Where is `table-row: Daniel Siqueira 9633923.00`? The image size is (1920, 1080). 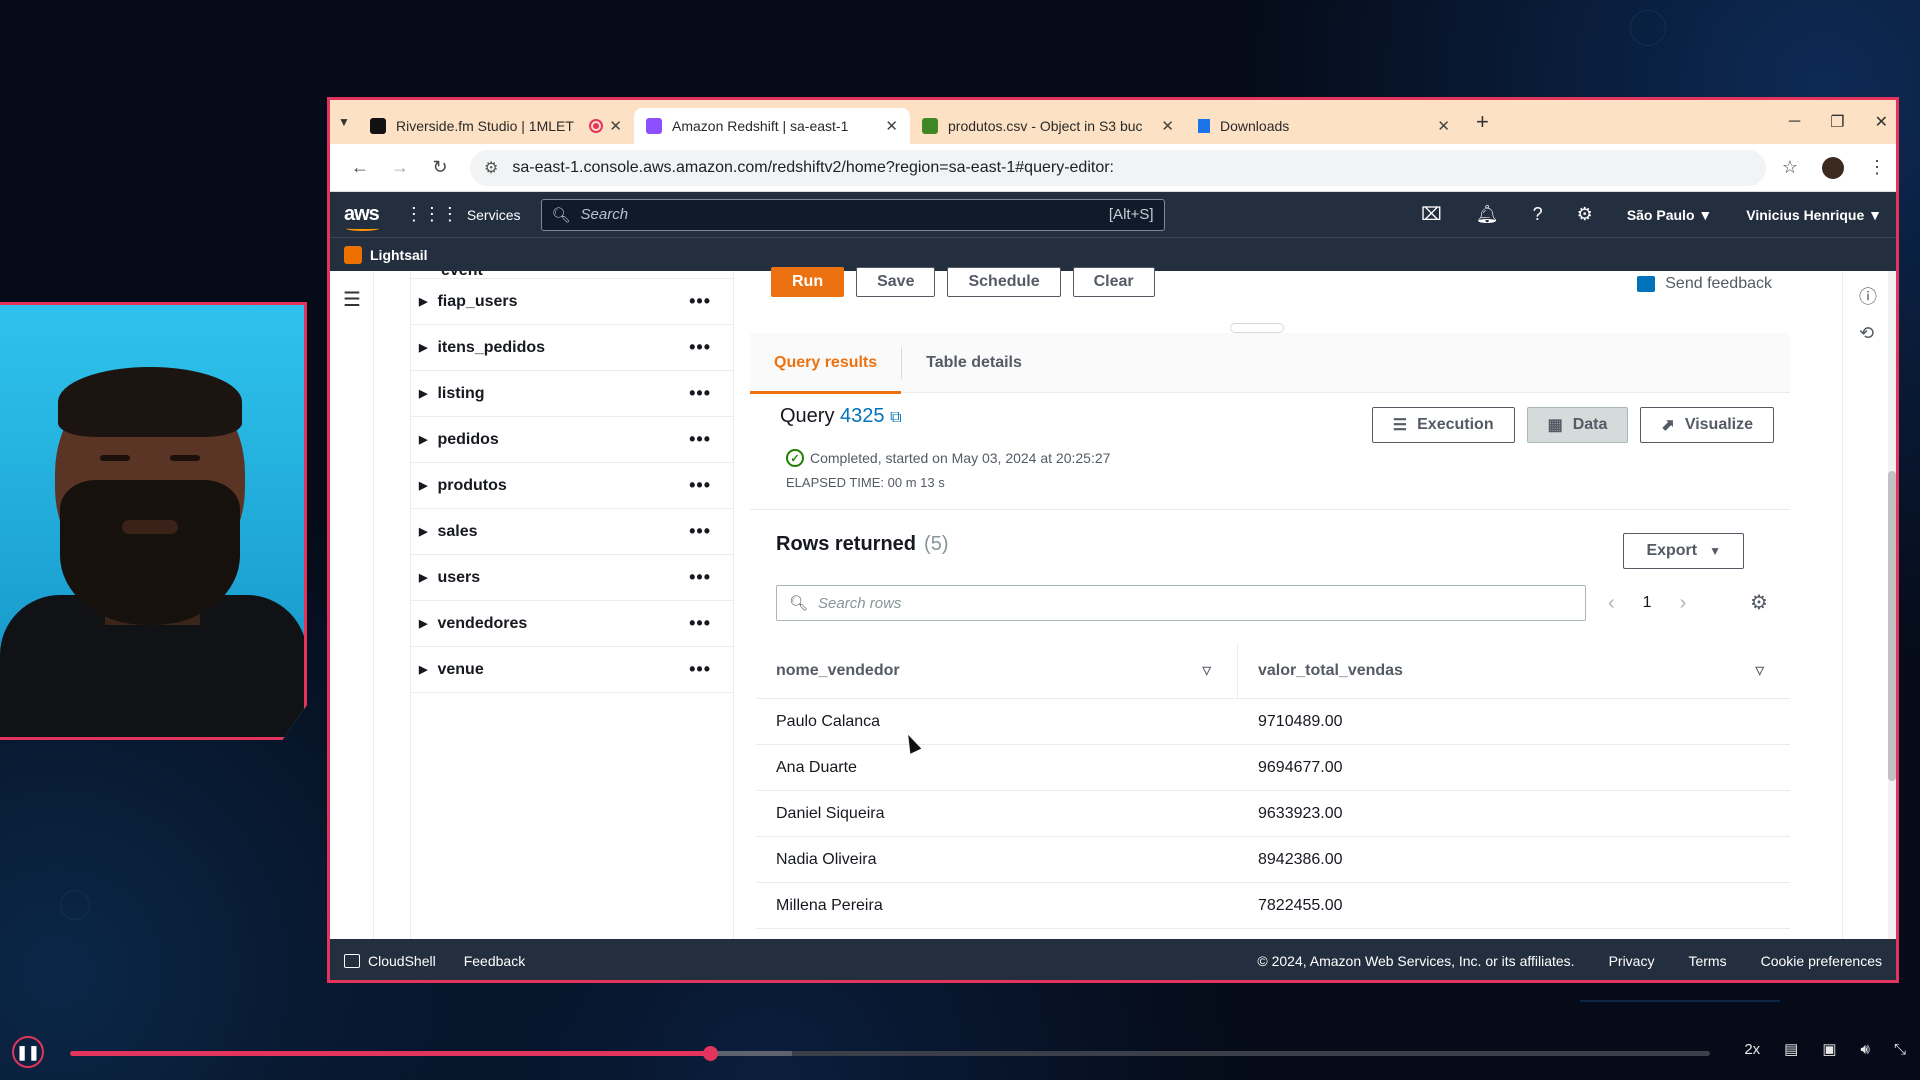
table-row: Daniel Siqueira 9633923.00 is located at coordinates (1273, 814).